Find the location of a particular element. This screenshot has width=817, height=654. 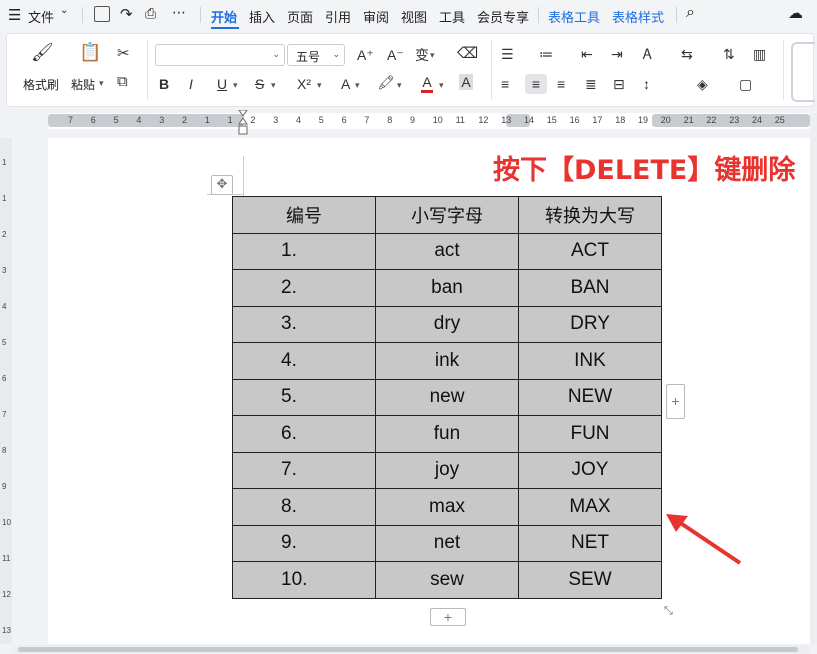

cell-number: 10. is located at coordinates (304, 580).